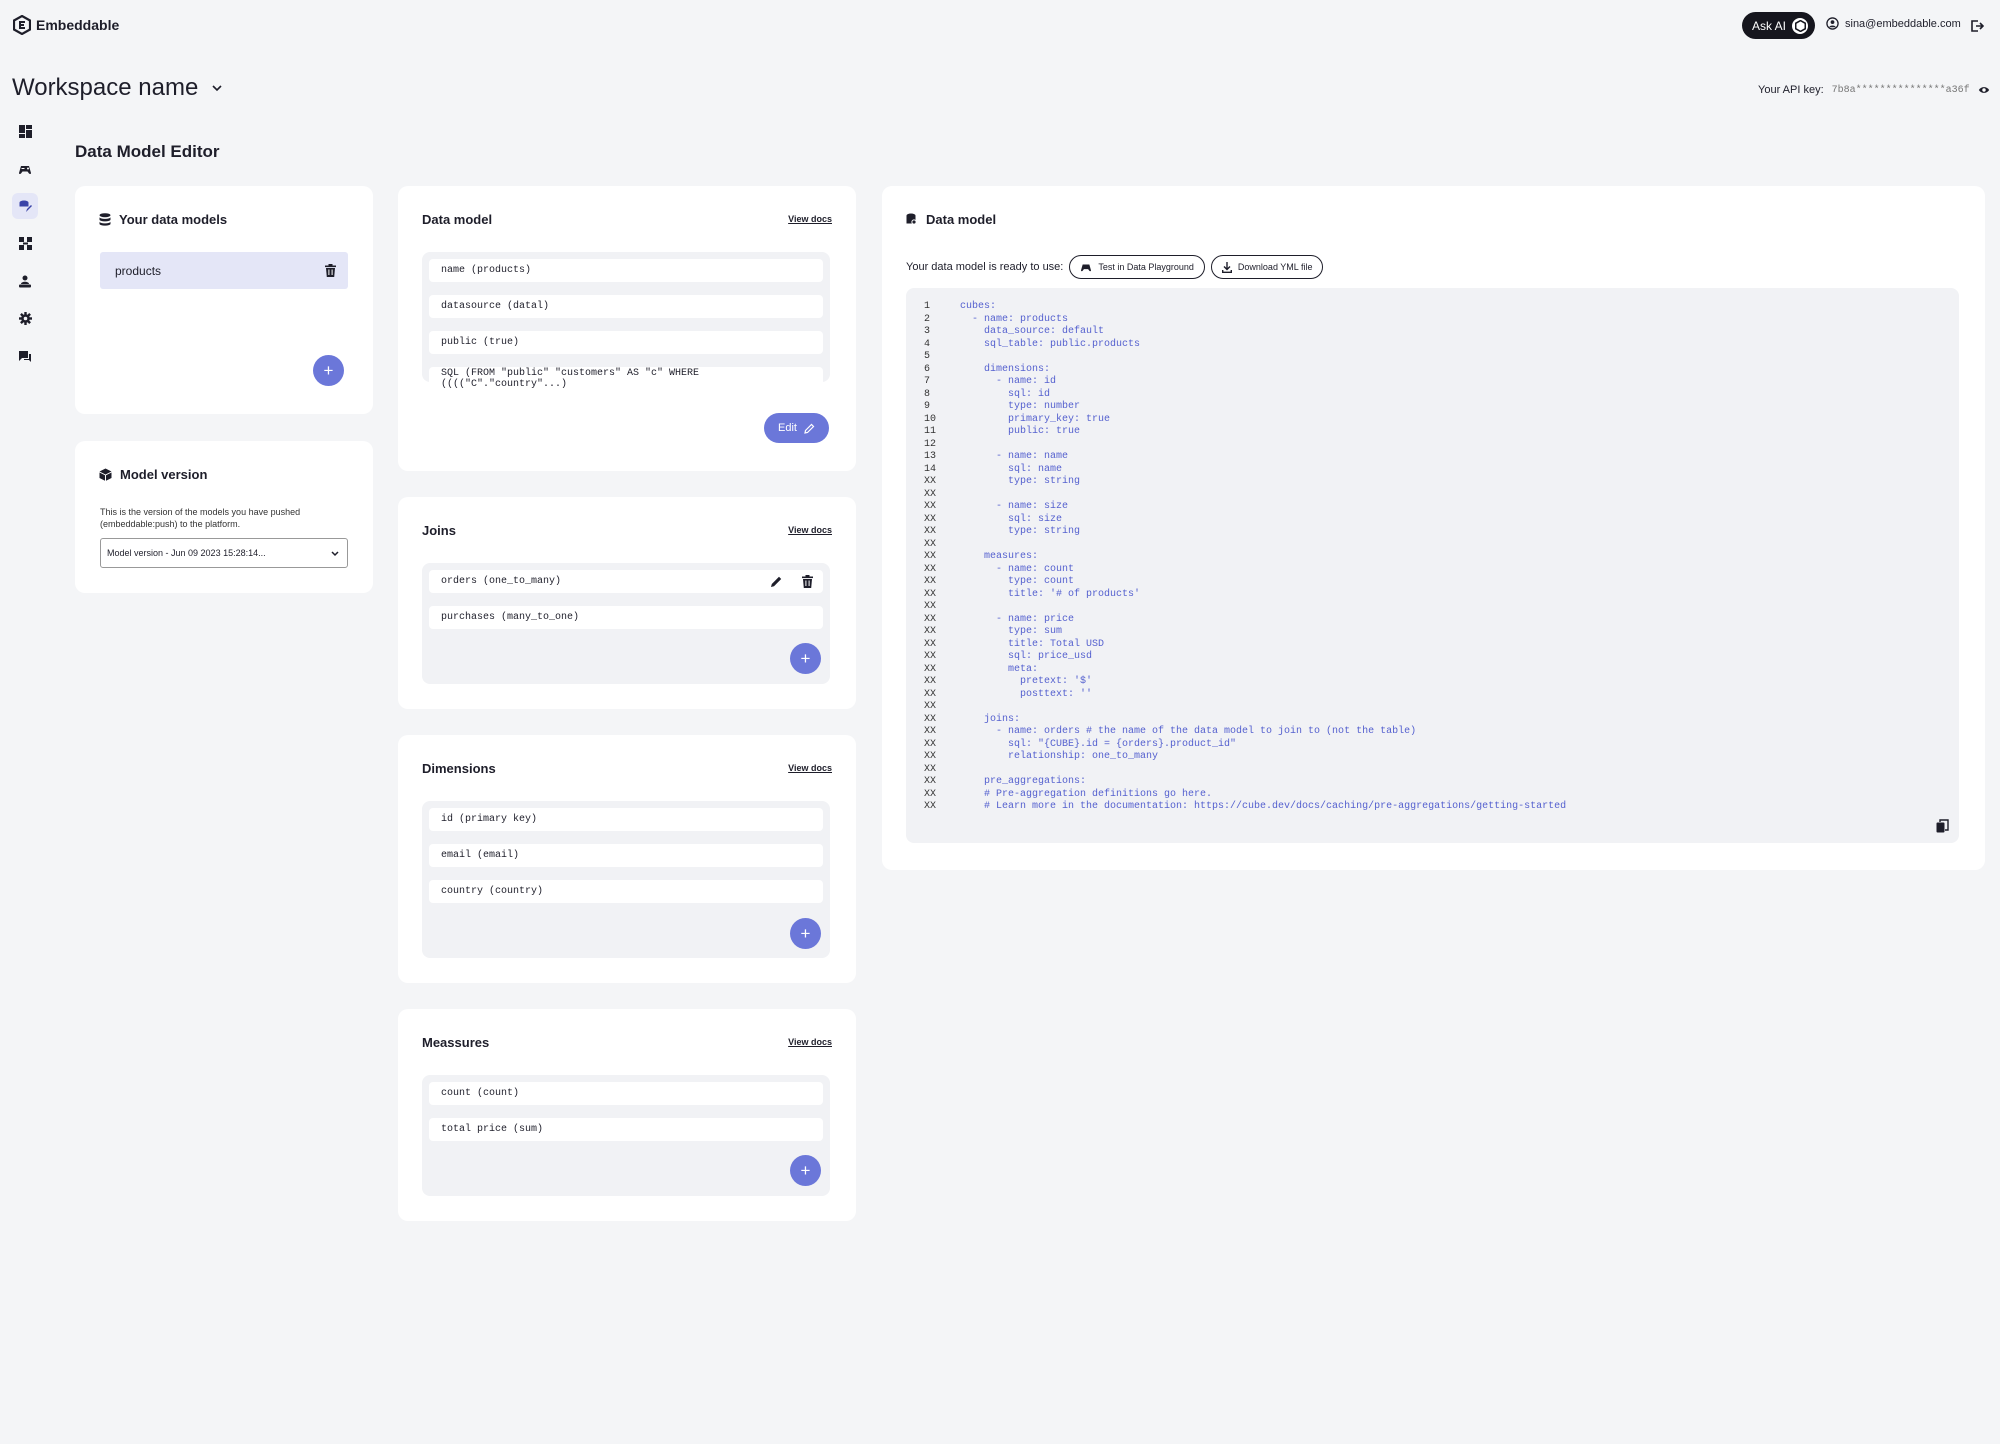 The width and height of the screenshot is (2000, 1444). I want to click on nav-components, so click(25, 244).